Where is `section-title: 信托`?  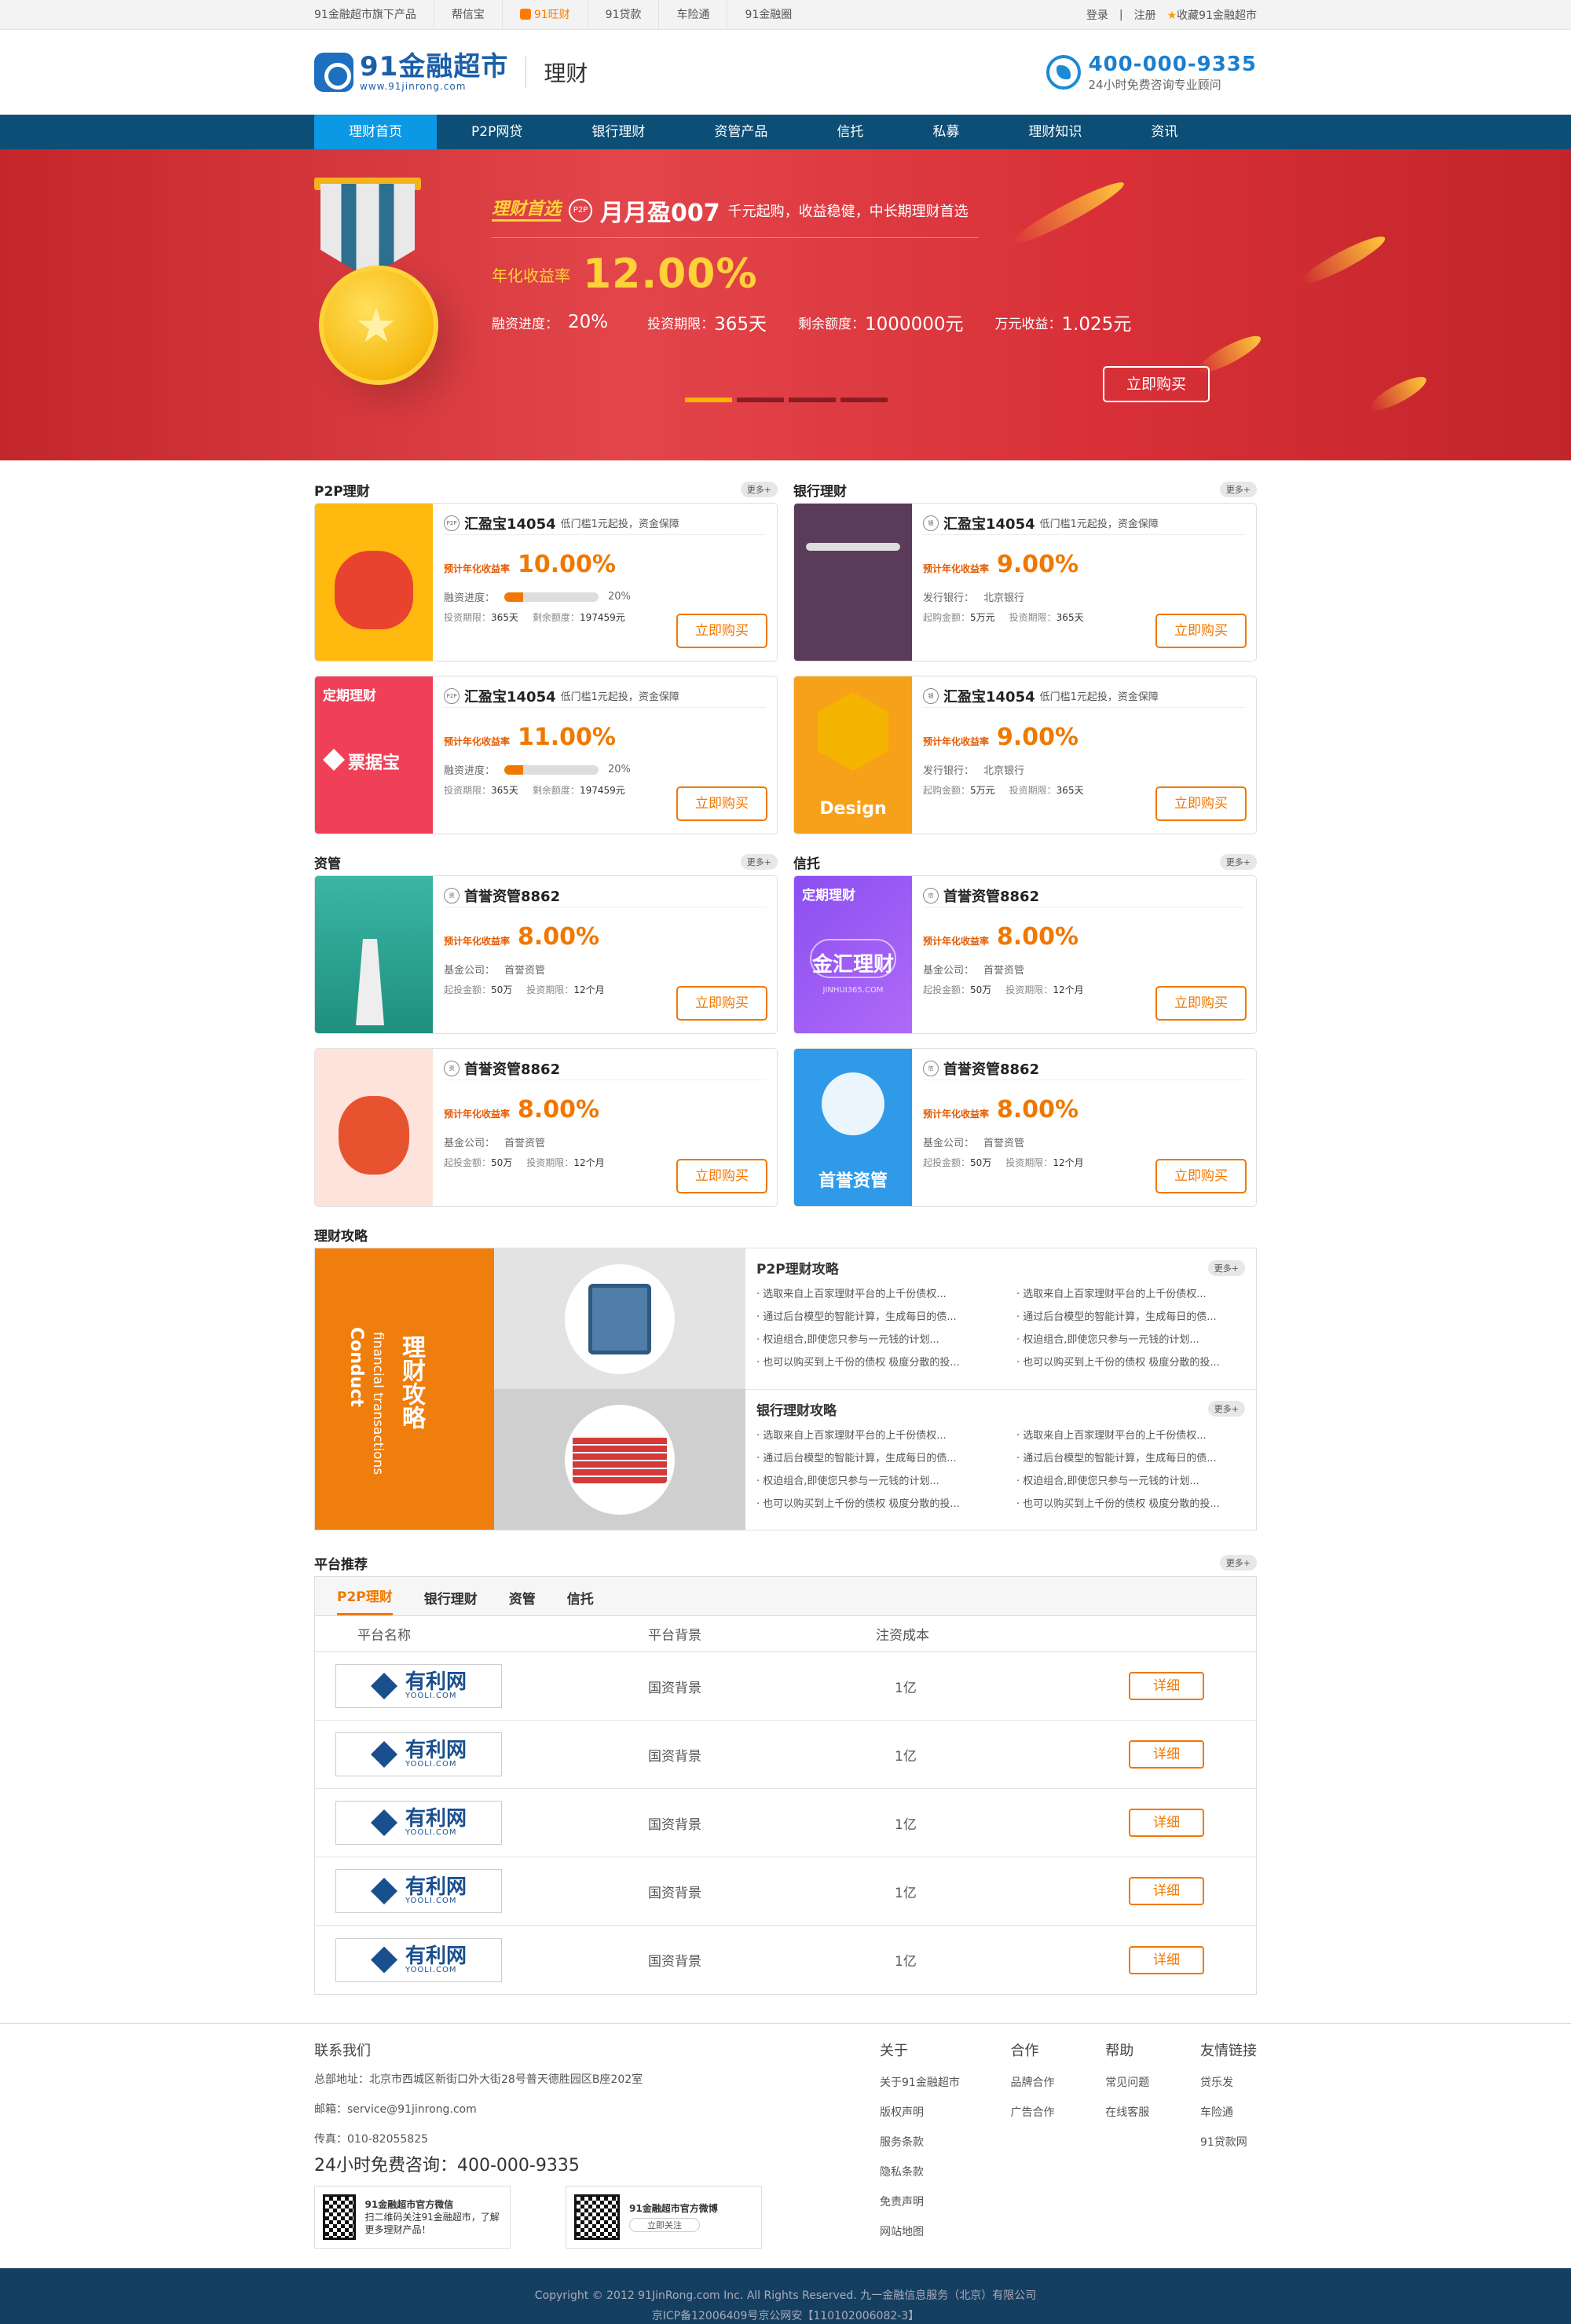 section-title: 信托 is located at coordinates (806, 864).